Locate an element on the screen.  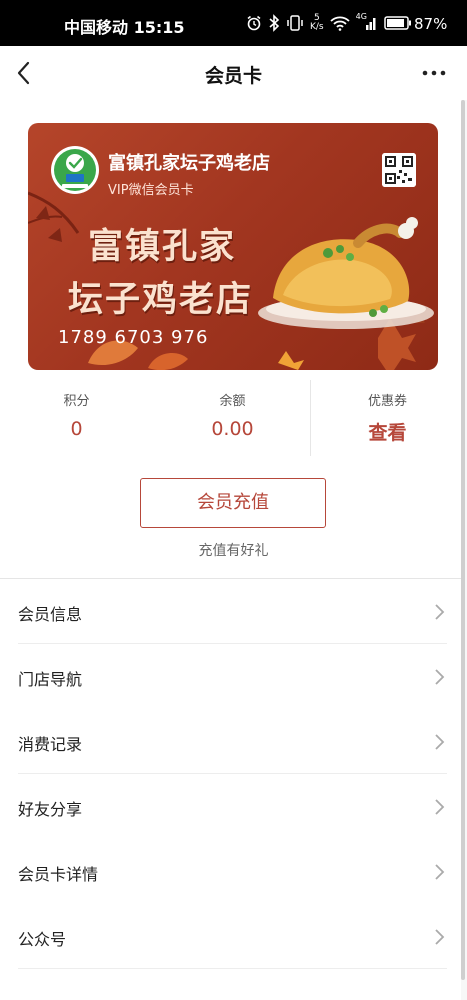
more-icon is located at coordinates (434, 73).